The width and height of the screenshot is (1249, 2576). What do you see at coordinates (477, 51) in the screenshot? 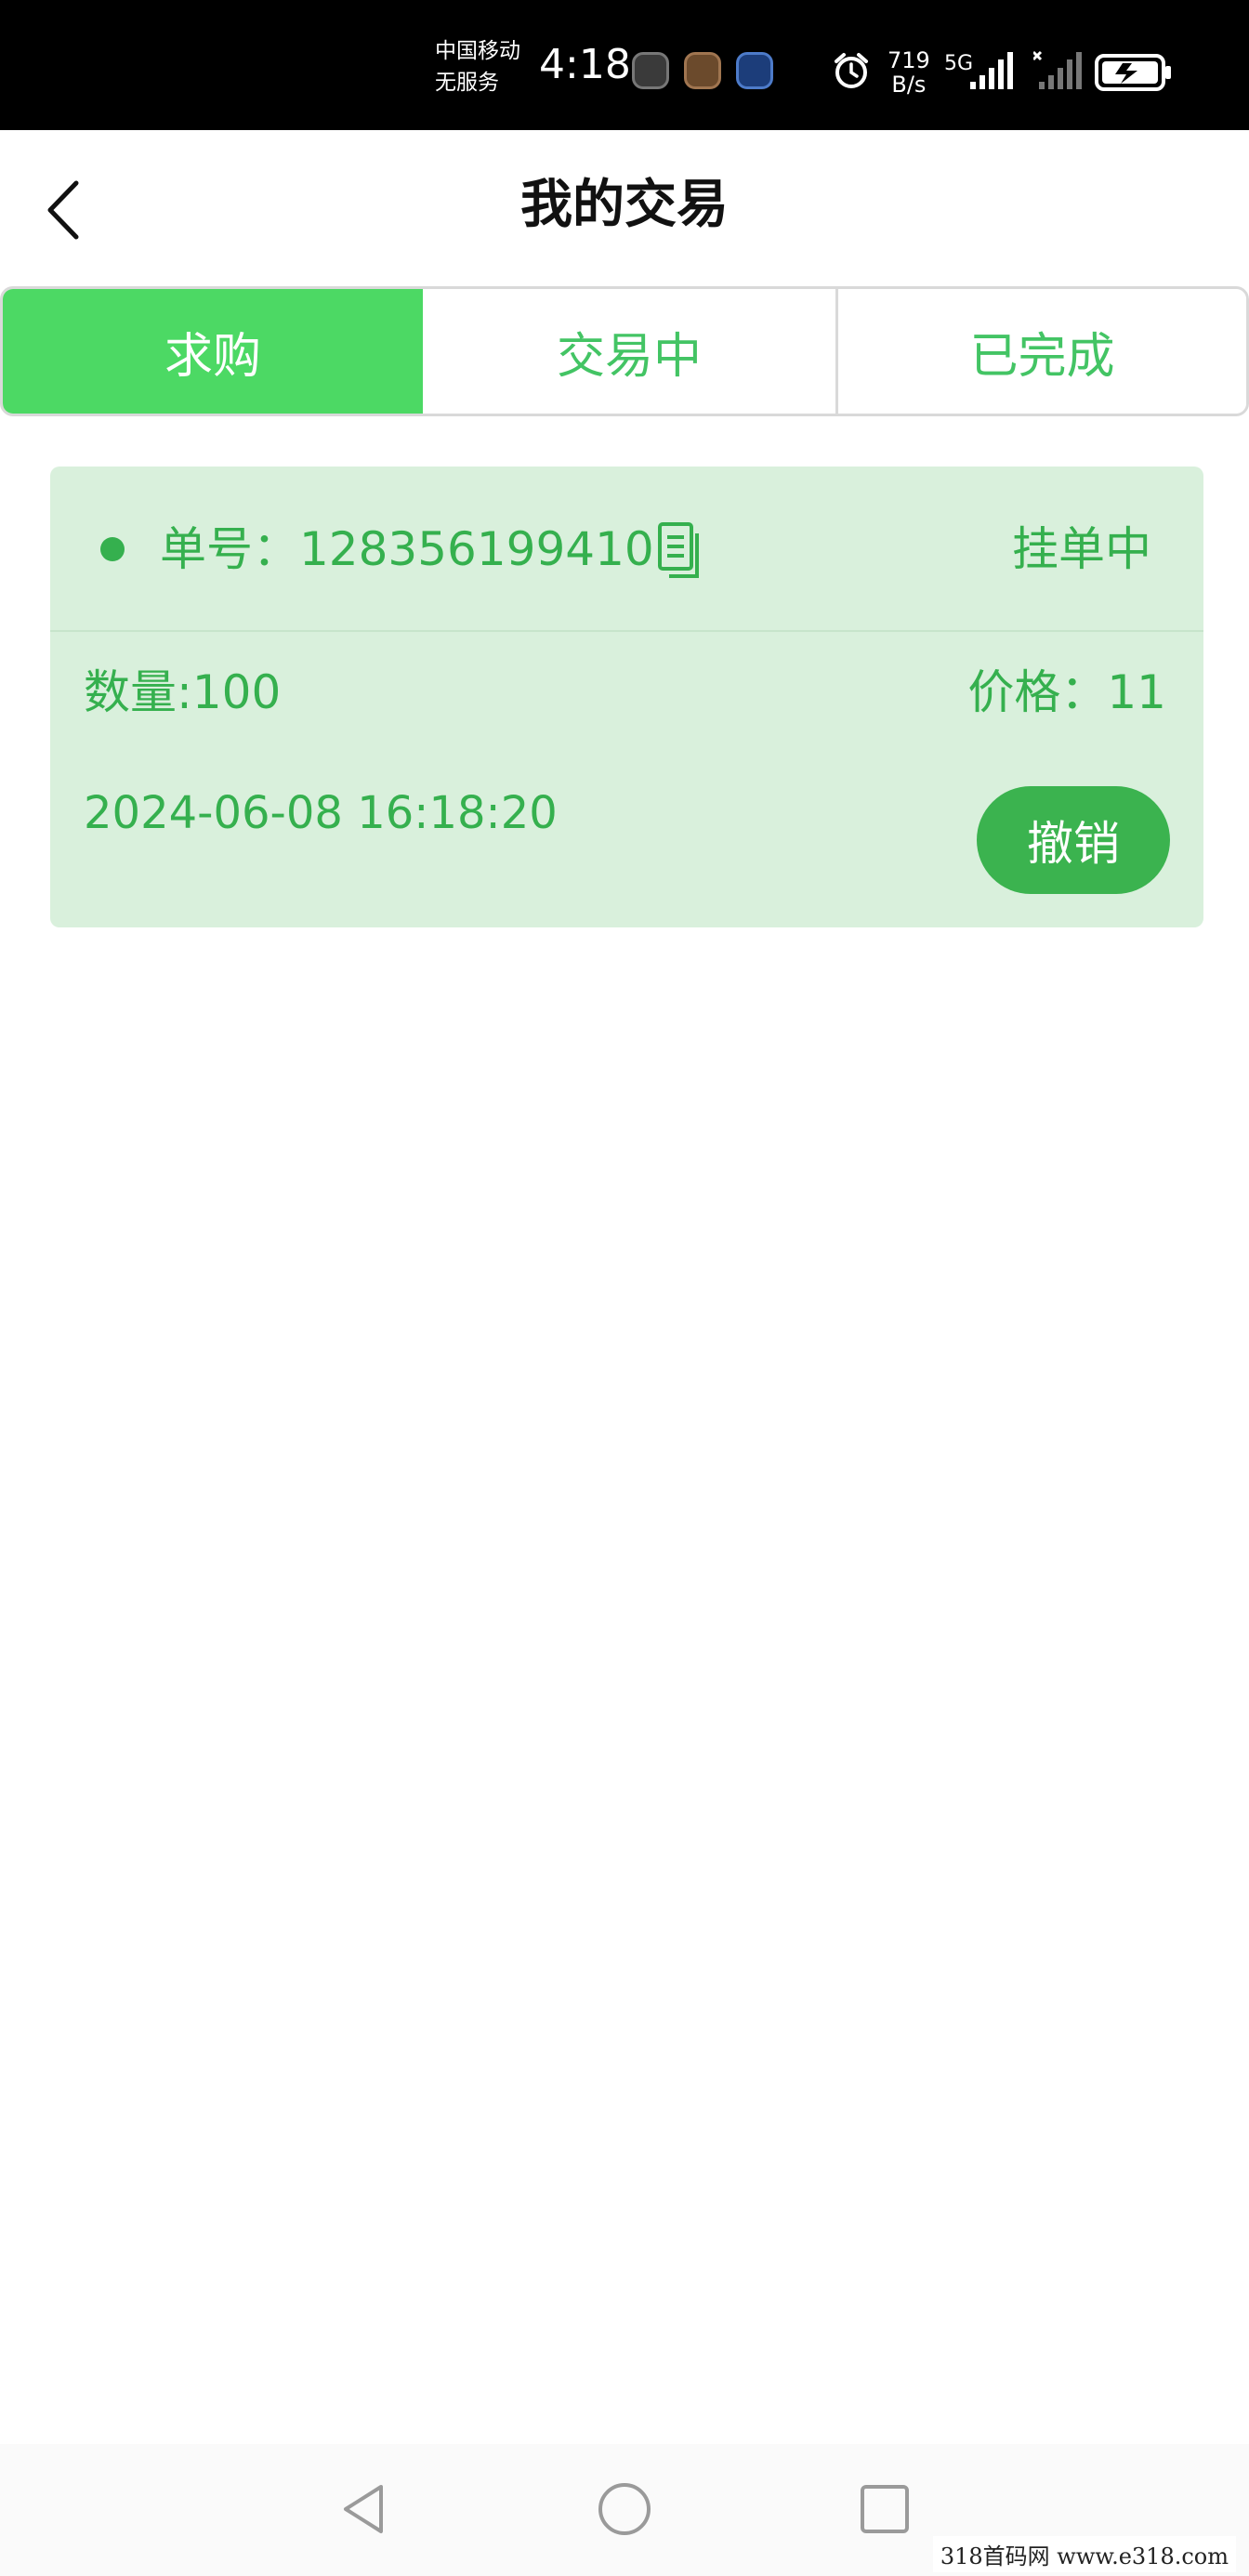
I see `carrier-name: 中国移动` at bounding box center [477, 51].